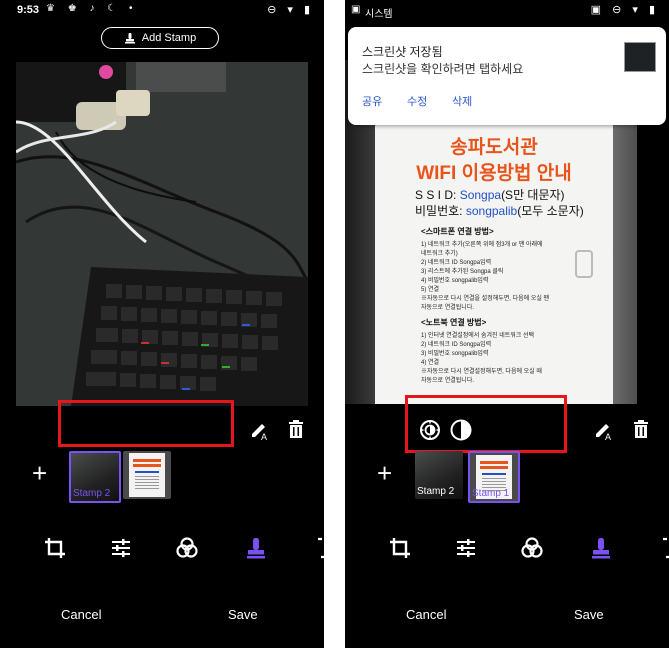 The image size is (669, 648). What do you see at coordinates (482, 245) in the screenshot?
I see `poster-line: 1) 네트워크 추가(오른쪽 위에 점3개 or 맨 아래에` at bounding box center [482, 245].